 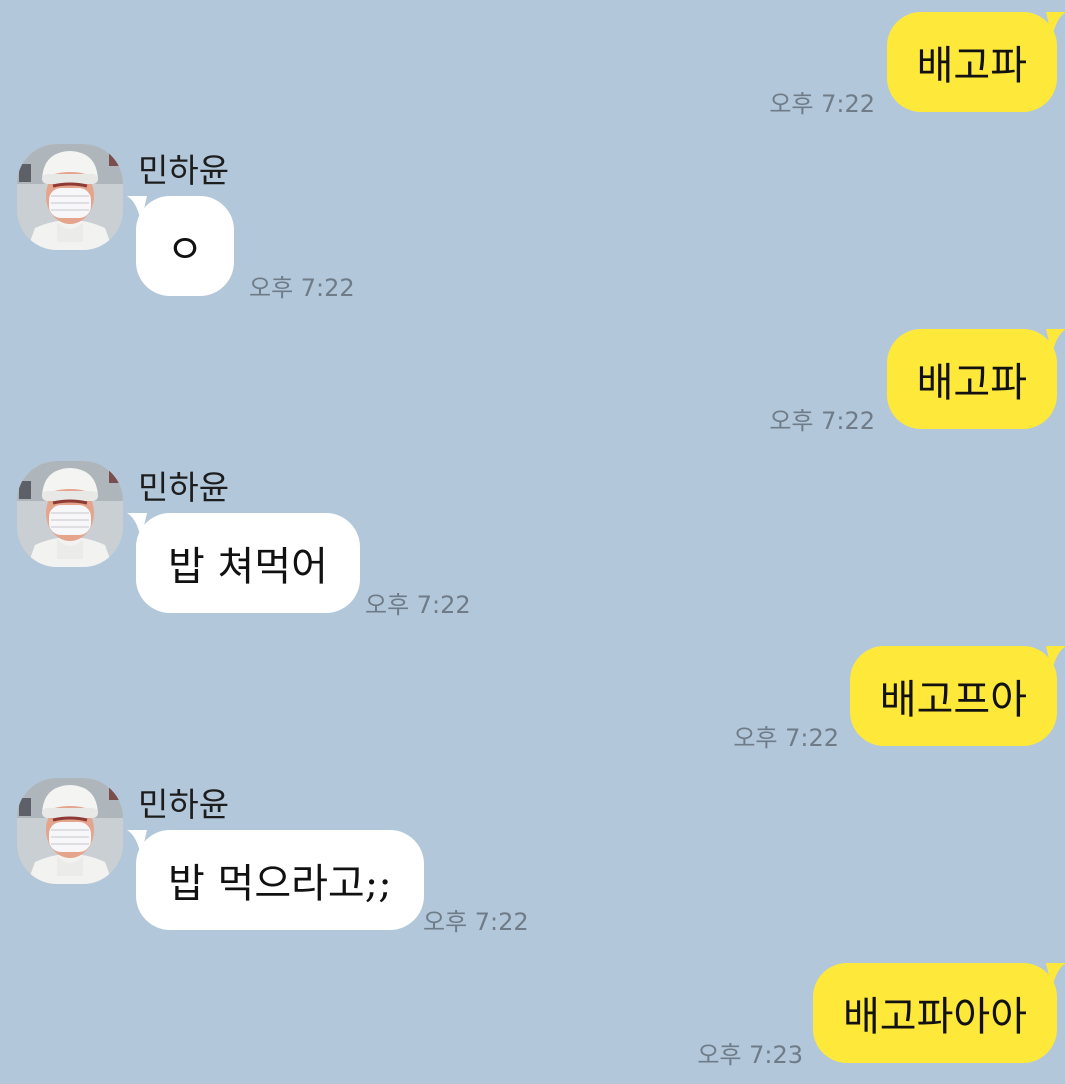 What do you see at coordinates (935, 1017) in the screenshot?
I see `message-text: 배고파아아` at bounding box center [935, 1017].